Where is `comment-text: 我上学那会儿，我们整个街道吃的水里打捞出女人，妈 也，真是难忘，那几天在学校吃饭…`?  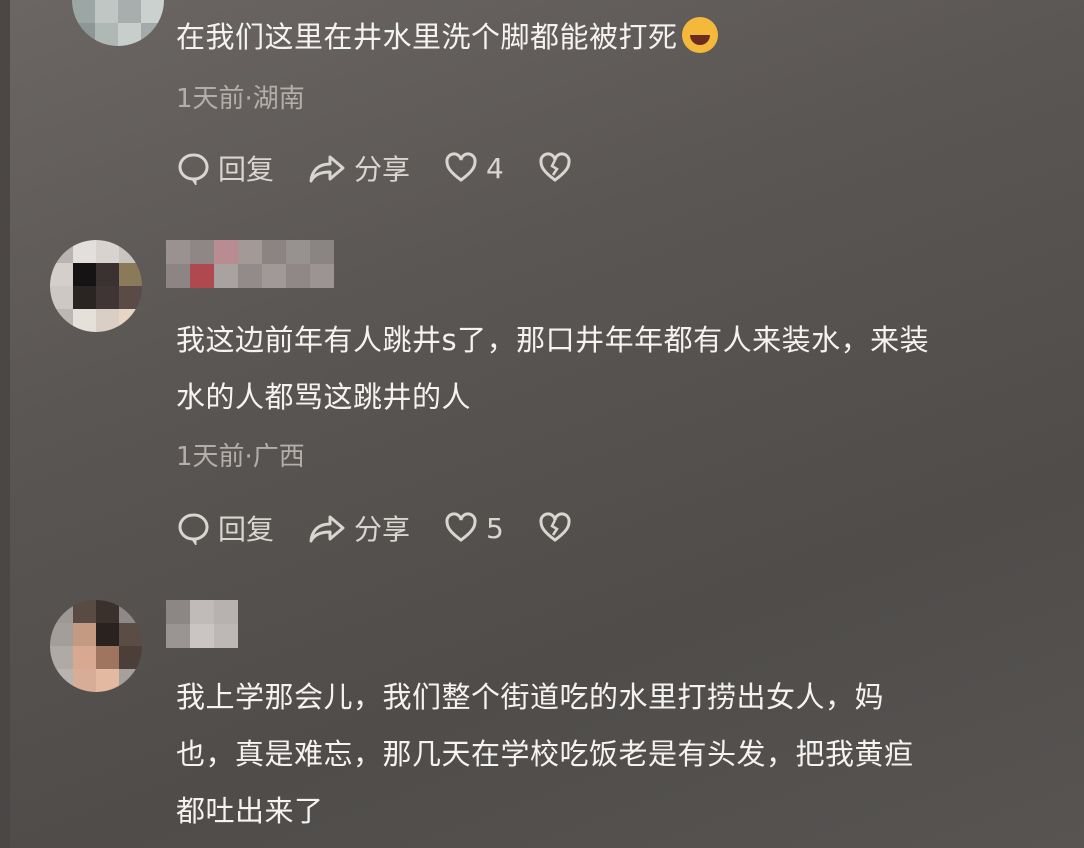
comment-text: 我上学那会儿，我们整个街道吃的水里打捞出女人，妈 也，真是难忘，那几天在学校吃饭… is located at coordinates (545, 754).